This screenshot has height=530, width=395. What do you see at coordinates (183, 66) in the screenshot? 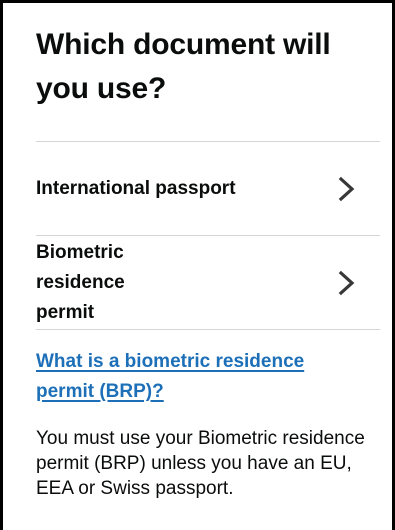
I see `page-title: Which document will you use?` at bounding box center [183, 66].